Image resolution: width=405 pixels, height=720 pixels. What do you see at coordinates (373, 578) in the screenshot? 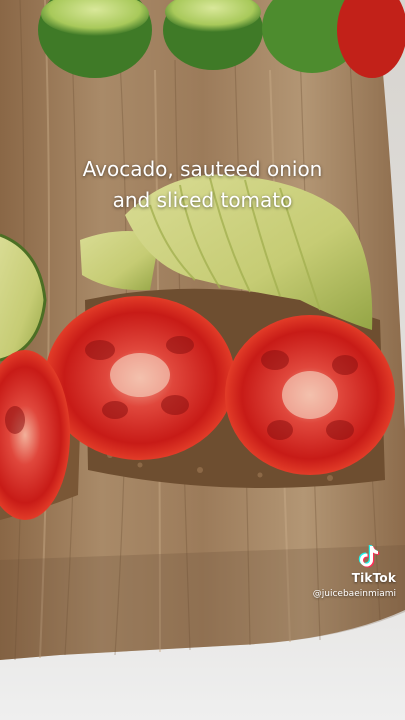
I see `tiktok-brand-label: TikTok` at bounding box center [373, 578].